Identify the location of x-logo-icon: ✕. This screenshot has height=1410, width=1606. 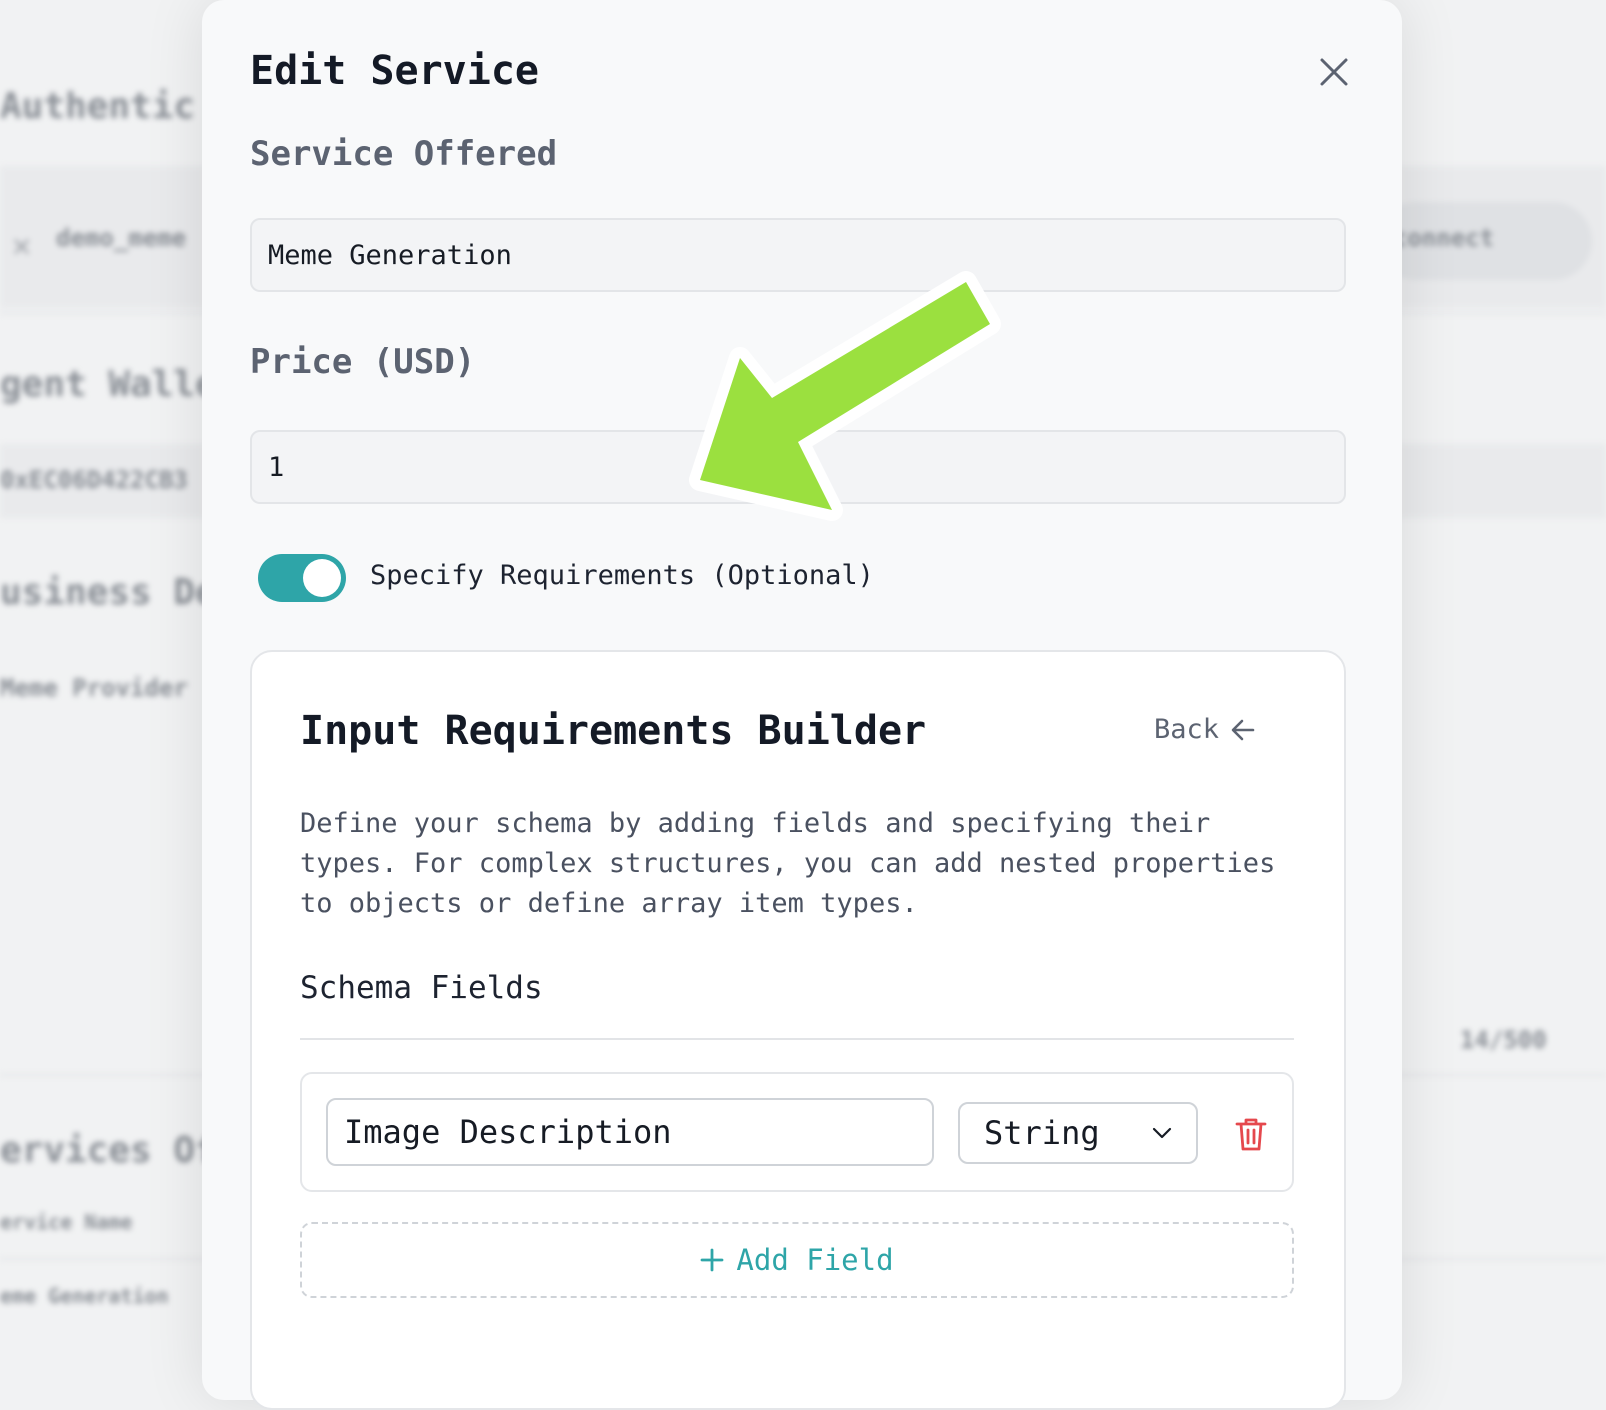
(22, 245).